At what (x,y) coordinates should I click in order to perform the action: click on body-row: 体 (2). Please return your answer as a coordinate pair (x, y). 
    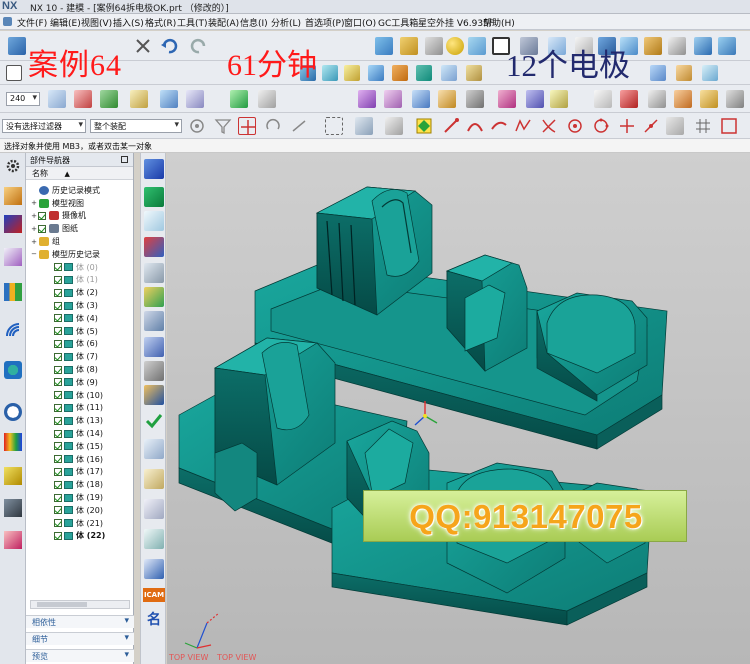
    Looking at the image, I should click on (76, 292).